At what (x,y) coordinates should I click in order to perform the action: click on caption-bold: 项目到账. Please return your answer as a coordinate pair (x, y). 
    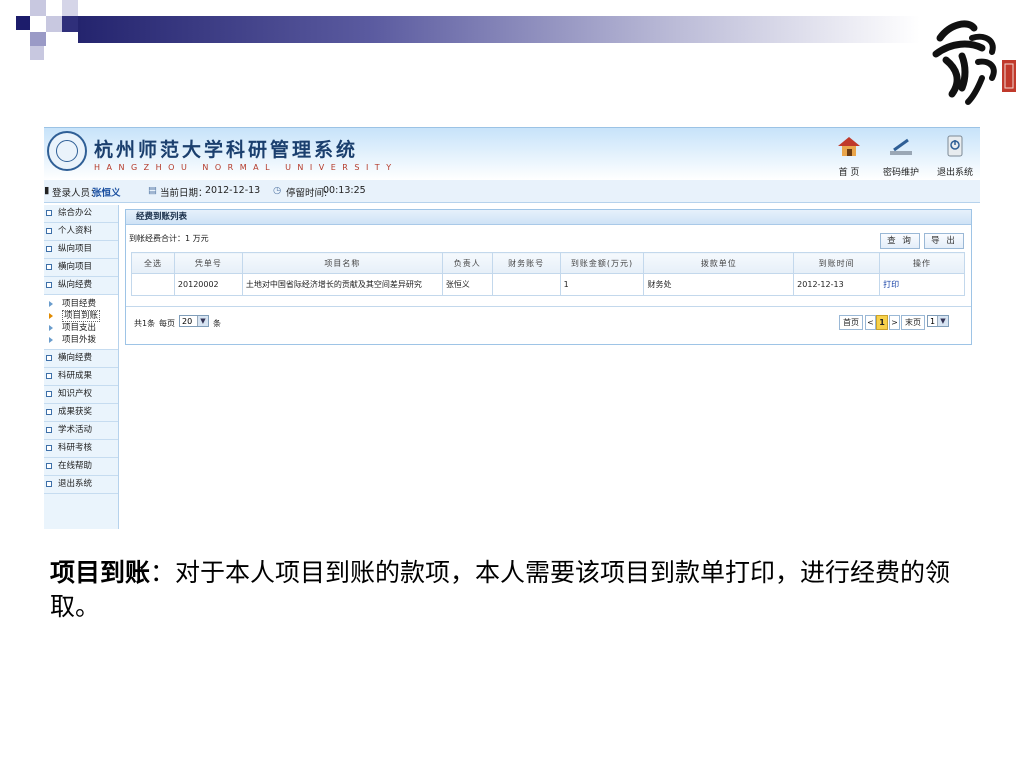
    Looking at the image, I should click on (100, 572).